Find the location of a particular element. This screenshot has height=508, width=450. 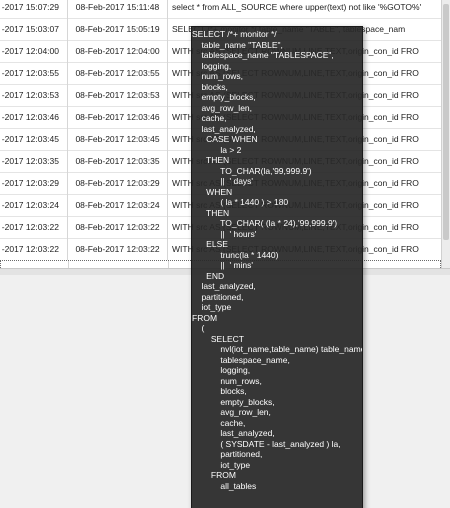

cell-start-time: -2017 12:03:24 is located at coordinates (34, 205).